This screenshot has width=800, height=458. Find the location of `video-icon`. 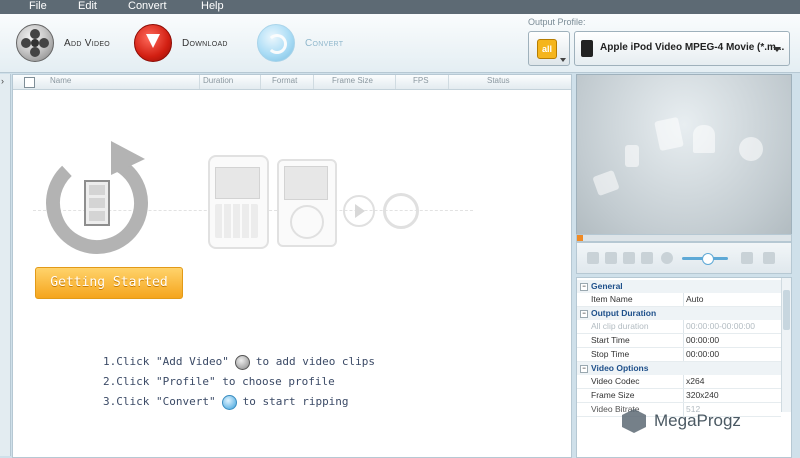

video-icon is located at coordinates (669, 134).